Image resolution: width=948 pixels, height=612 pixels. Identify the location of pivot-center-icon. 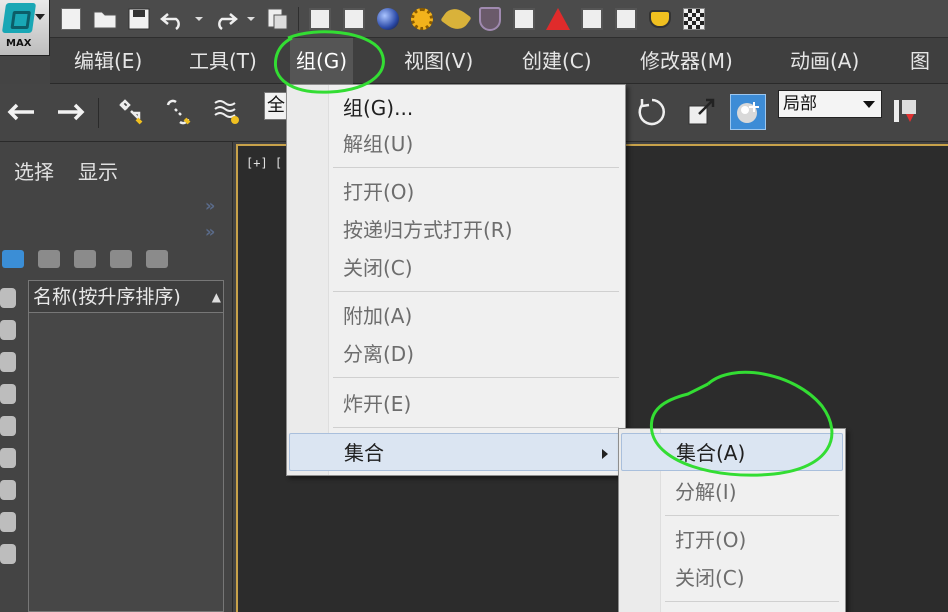
(905, 111).